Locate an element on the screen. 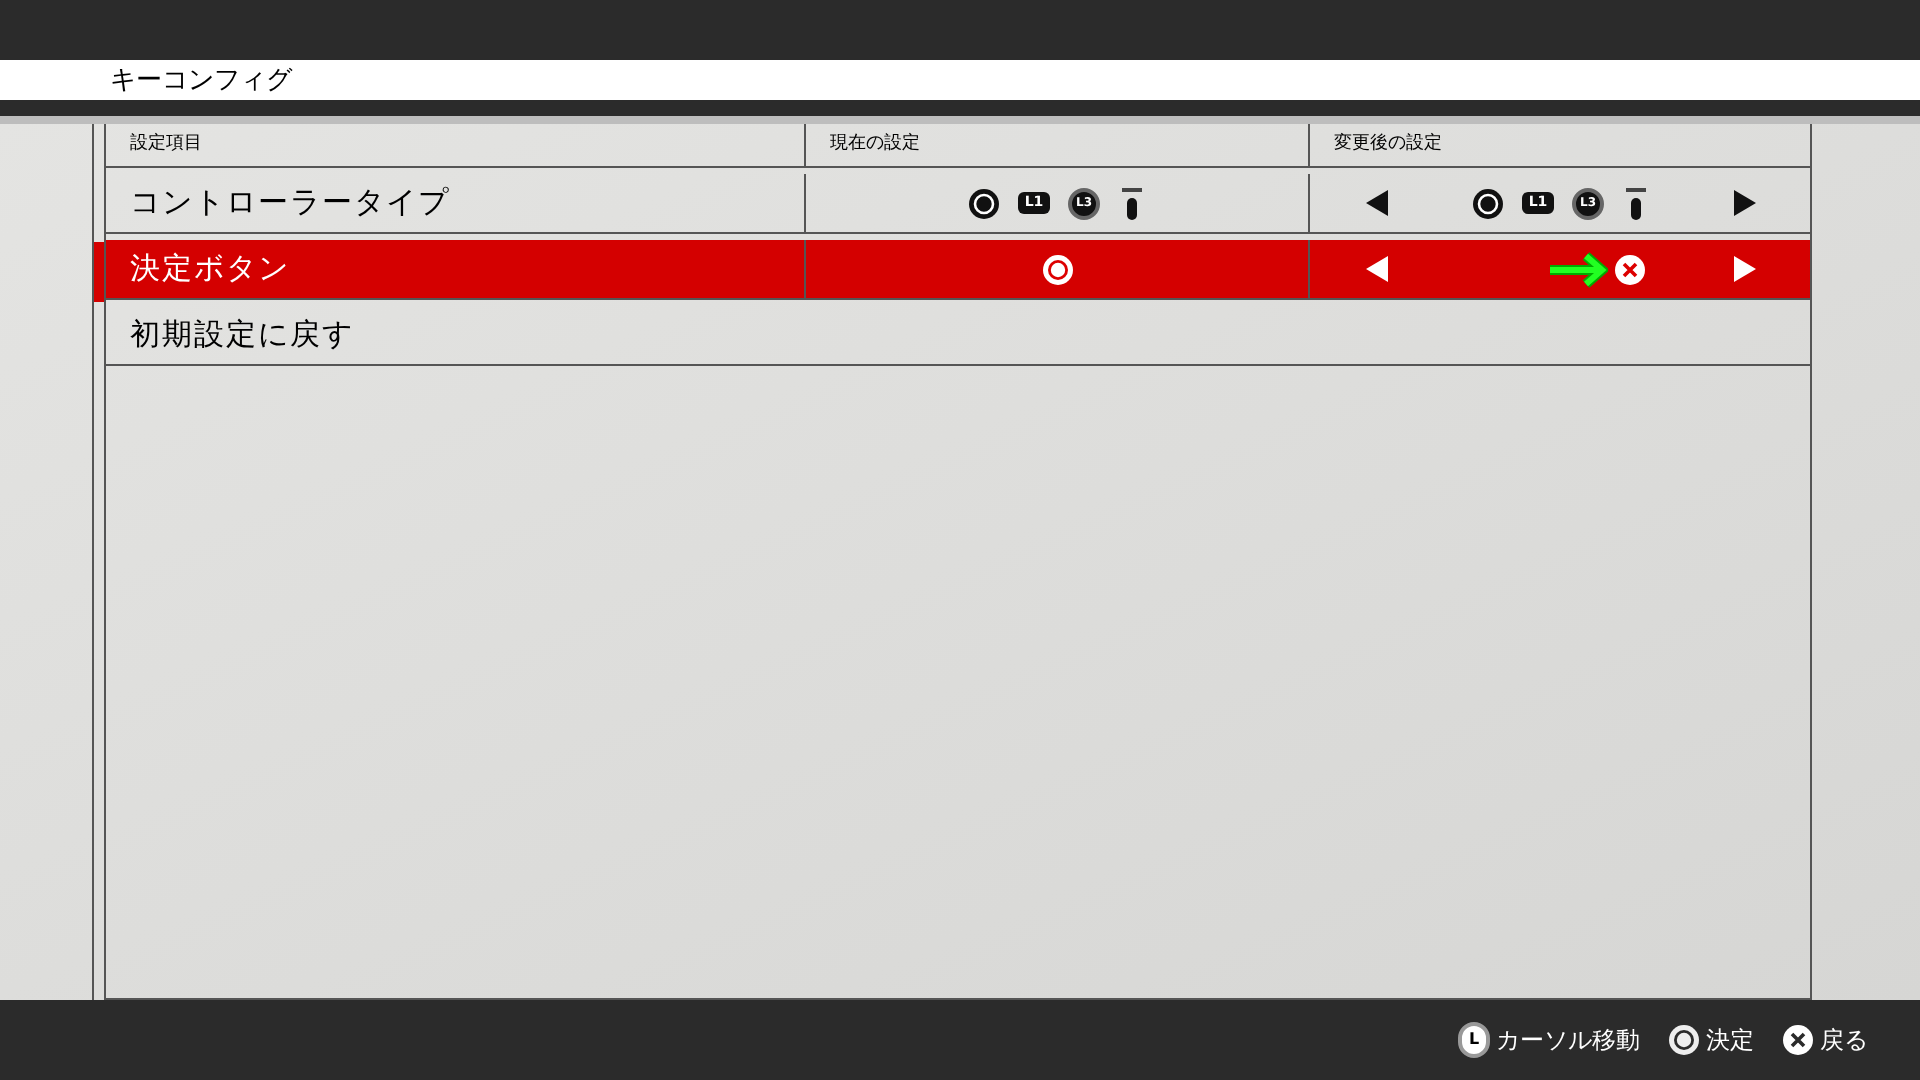  column-header: 変更後の設定 is located at coordinates (1388, 144).